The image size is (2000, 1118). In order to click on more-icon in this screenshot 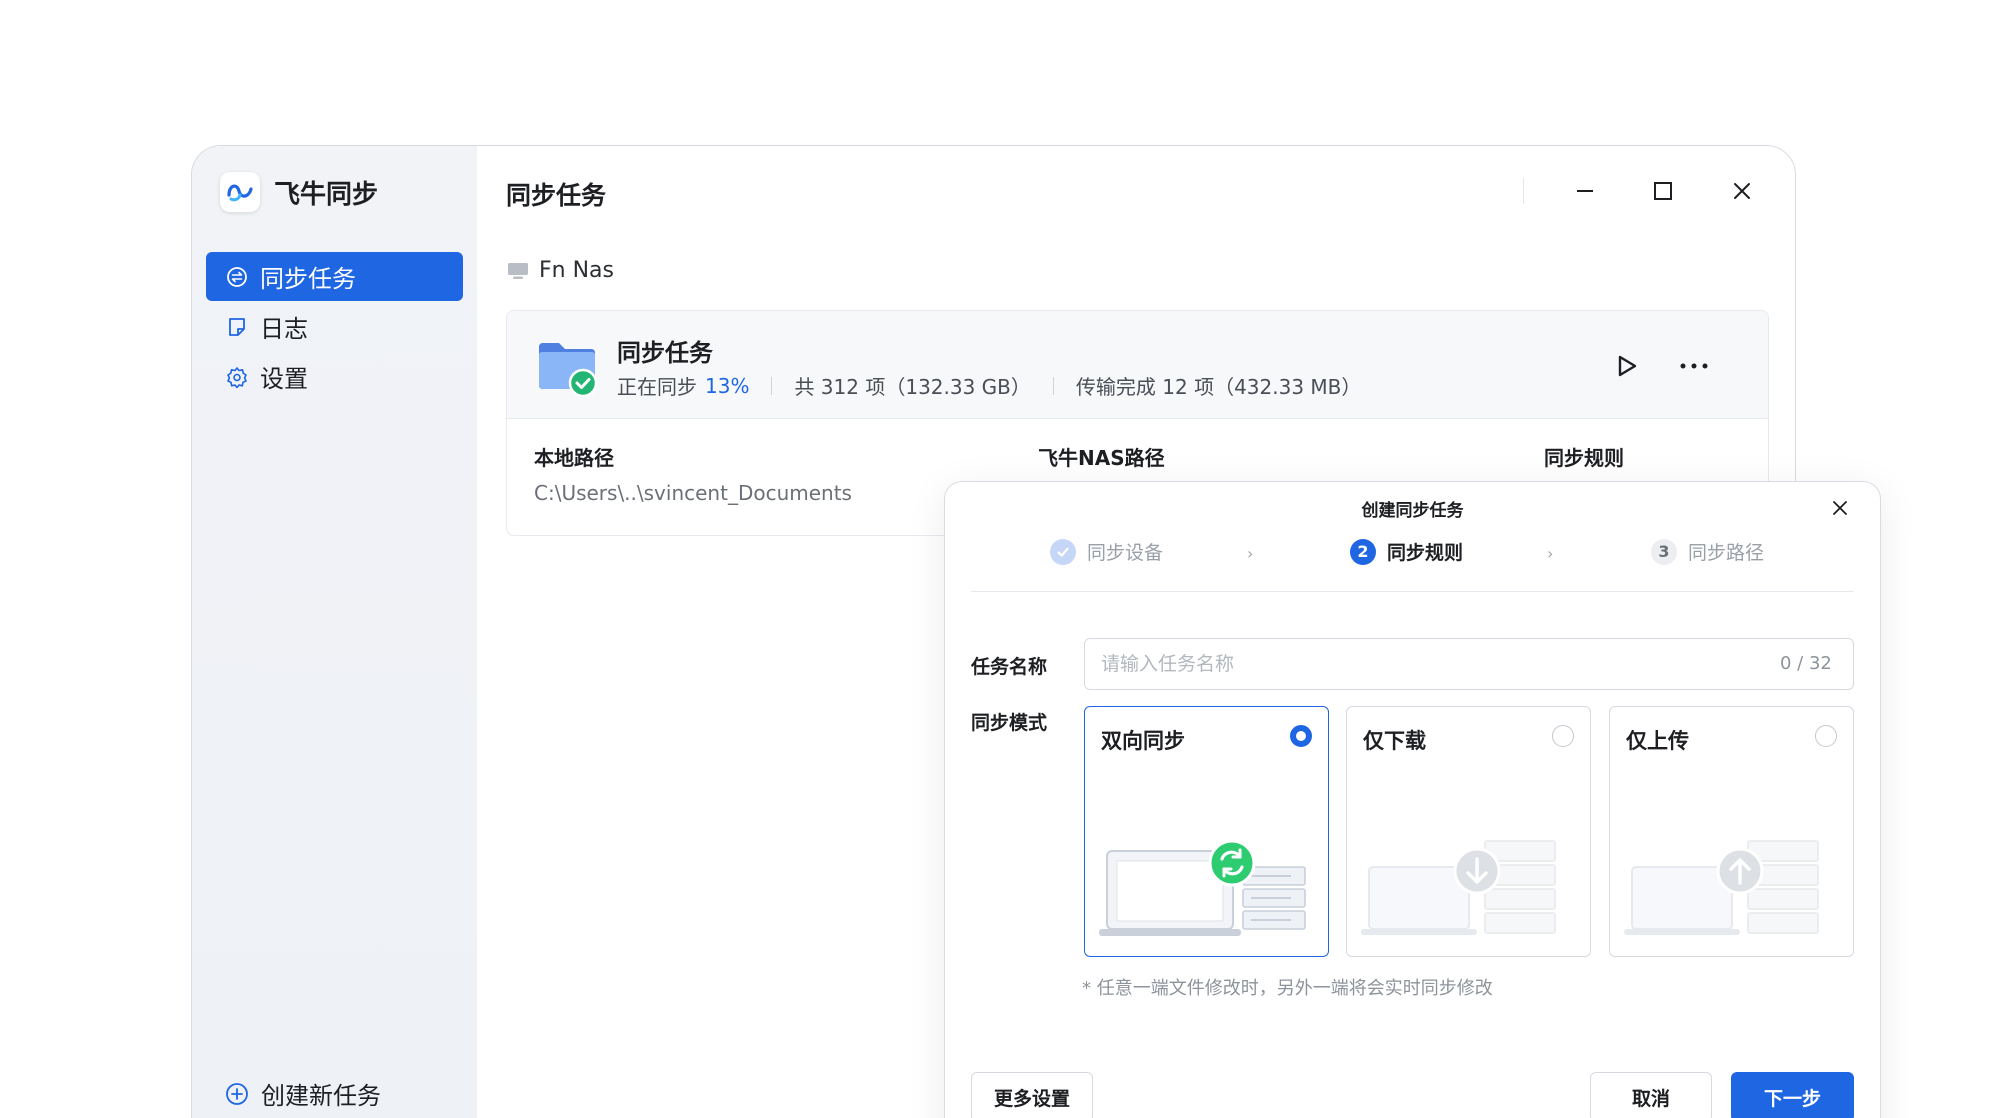, I will do `click(1694, 366)`.